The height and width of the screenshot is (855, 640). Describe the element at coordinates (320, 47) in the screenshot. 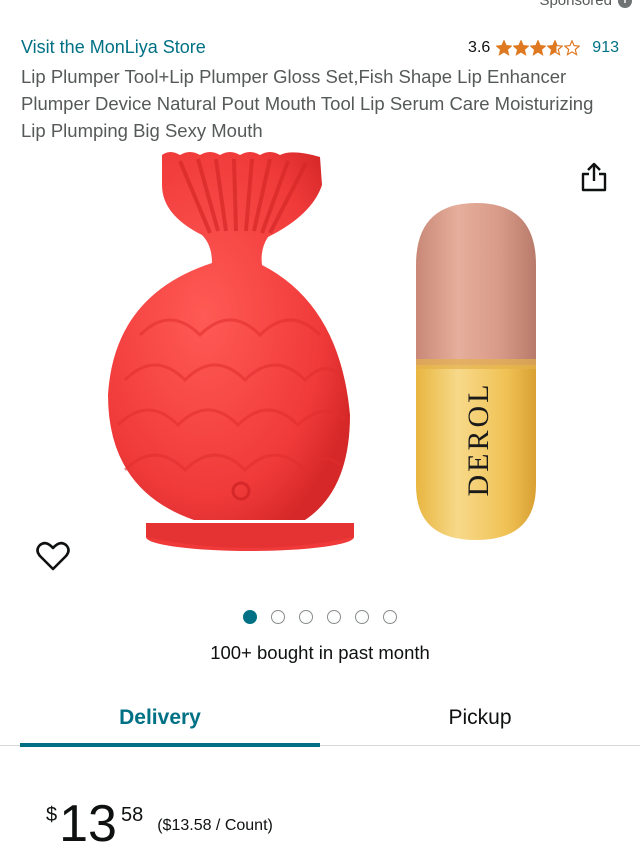

I see `store-rating-row: Visit the MonLiya Store 3.6 913` at that location.